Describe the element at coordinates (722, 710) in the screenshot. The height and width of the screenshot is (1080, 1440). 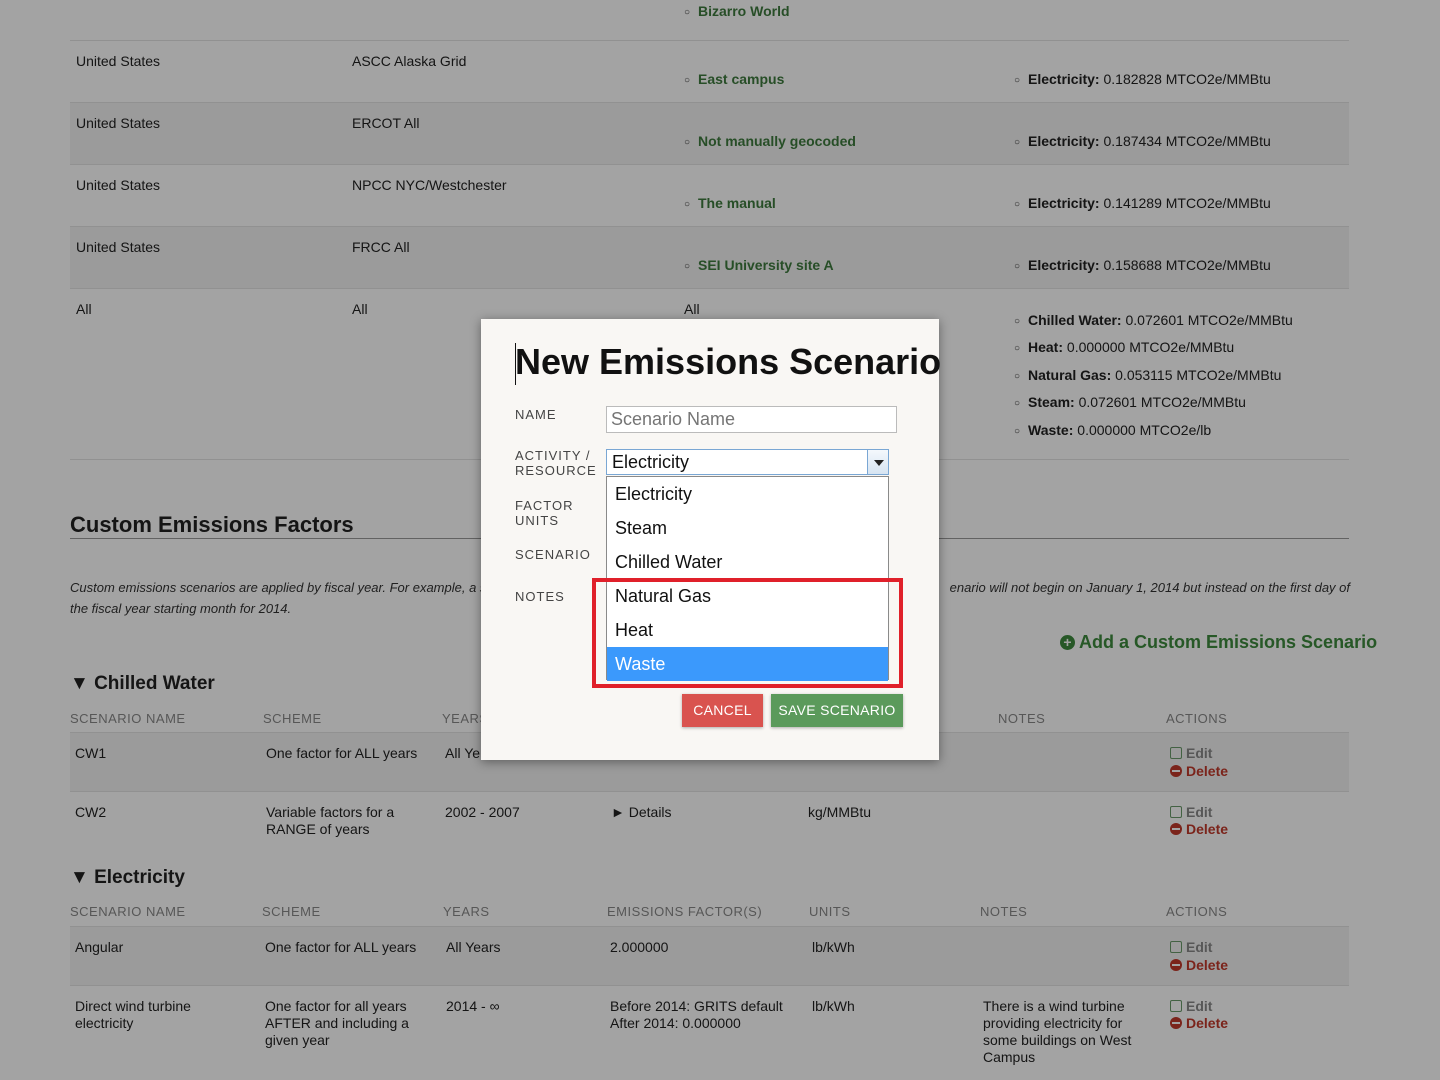
I see `cancel-button: CANCEL` at that location.